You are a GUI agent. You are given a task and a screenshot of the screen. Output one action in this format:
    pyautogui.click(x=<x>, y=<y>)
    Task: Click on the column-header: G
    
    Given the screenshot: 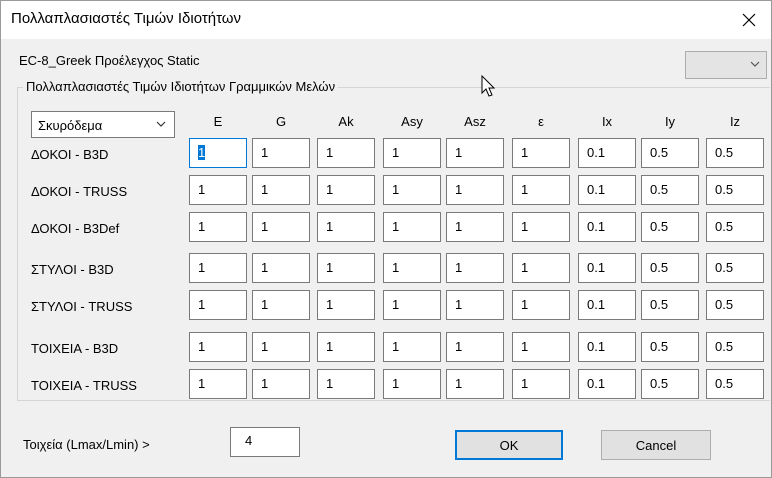 What is the action you would take?
    pyautogui.click(x=281, y=121)
    